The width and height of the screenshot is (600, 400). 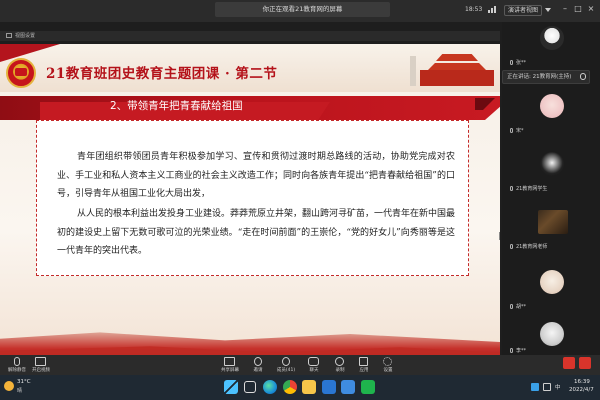 I want to click on close-icon: ×, so click(x=591, y=9).